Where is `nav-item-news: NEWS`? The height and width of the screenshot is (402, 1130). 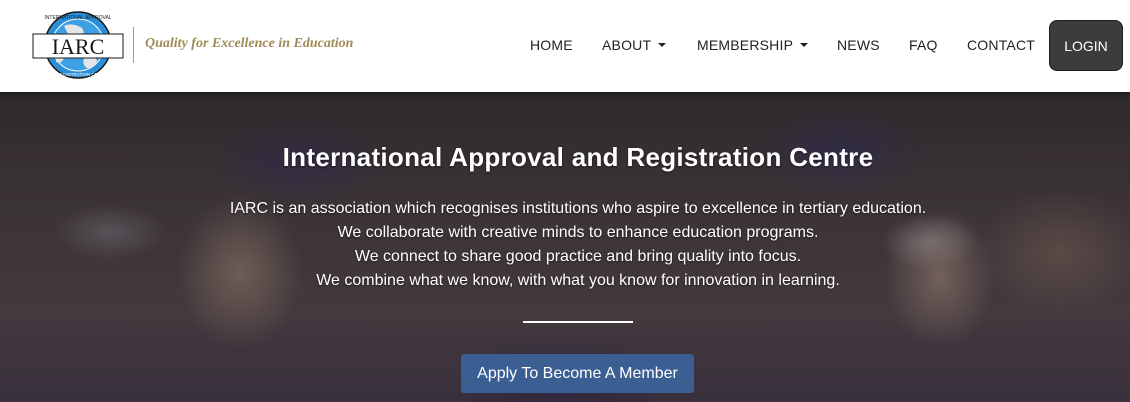
nav-item-news: NEWS is located at coordinates (858, 45).